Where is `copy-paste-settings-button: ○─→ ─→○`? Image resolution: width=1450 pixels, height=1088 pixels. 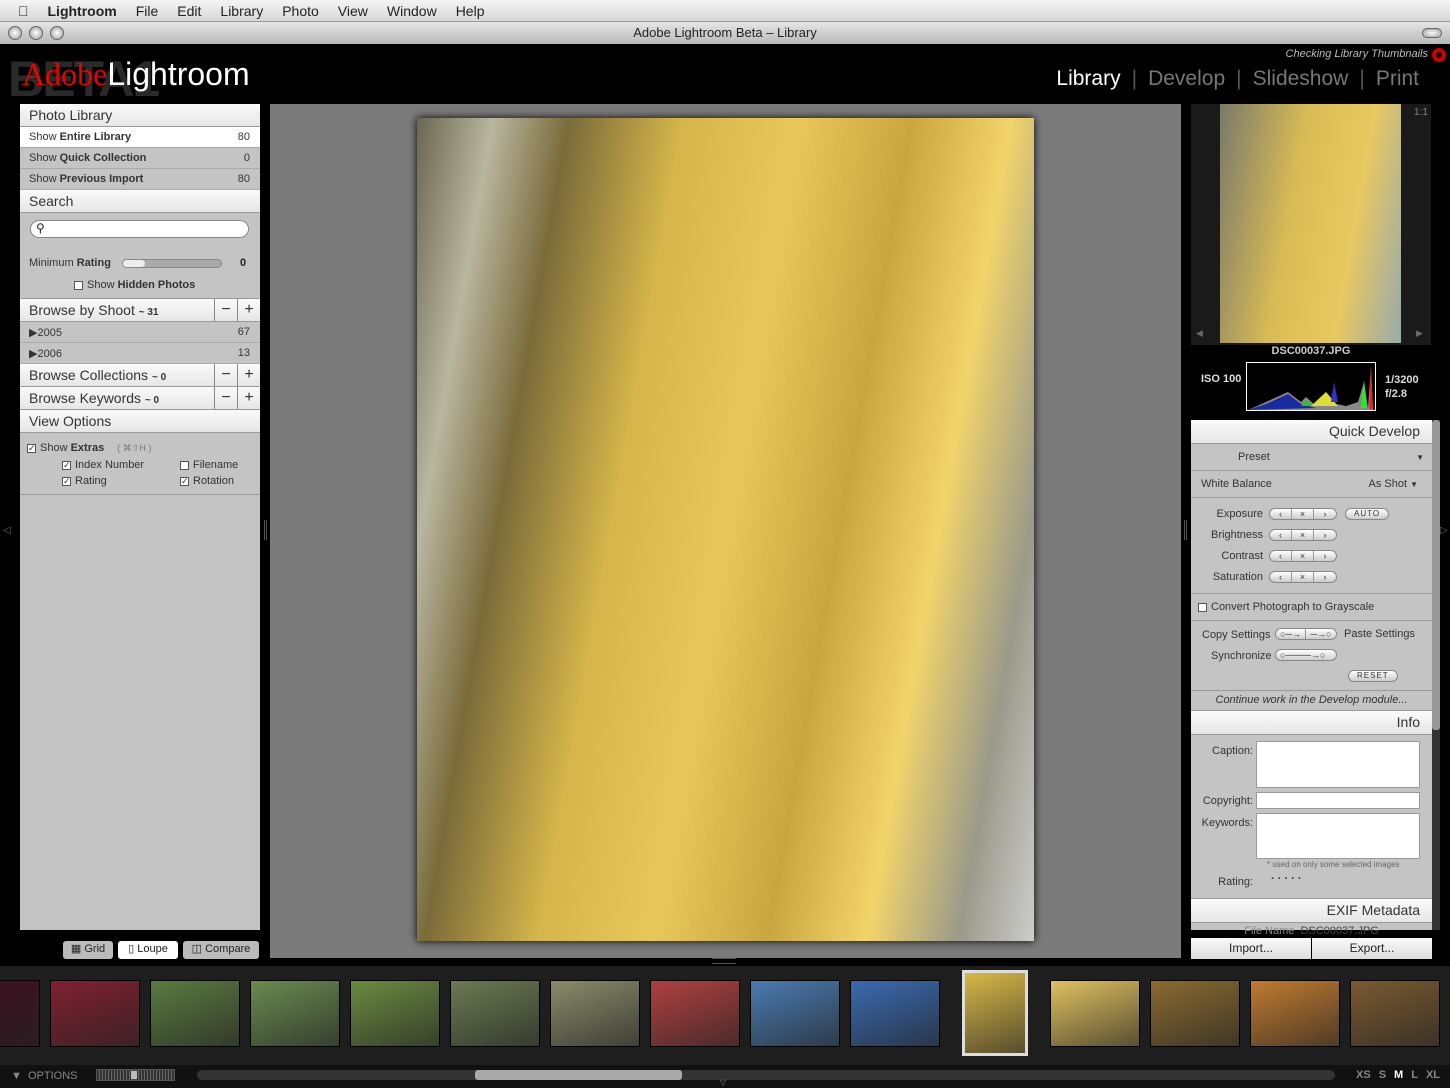 copy-paste-settings-button: ○─→ ─→○ is located at coordinates (1306, 634).